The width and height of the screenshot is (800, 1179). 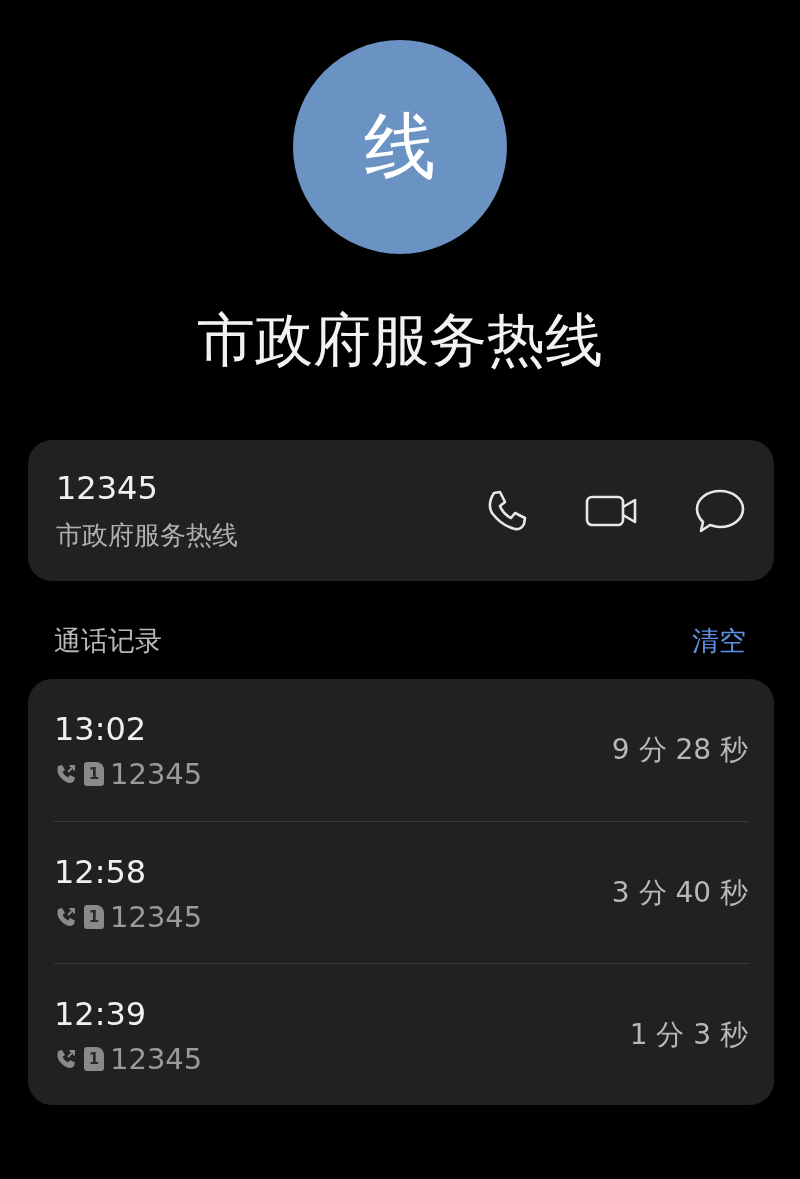 What do you see at coordinates (679, 892) in the screenshot?
I see `call-duration: 3 分 40 秒` at bounding box center [679, 892].